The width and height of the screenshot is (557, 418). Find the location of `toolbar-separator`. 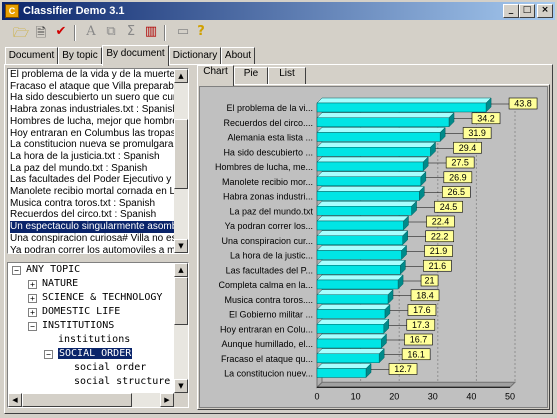

toolbar-separator is located at coordinates (165, 33).